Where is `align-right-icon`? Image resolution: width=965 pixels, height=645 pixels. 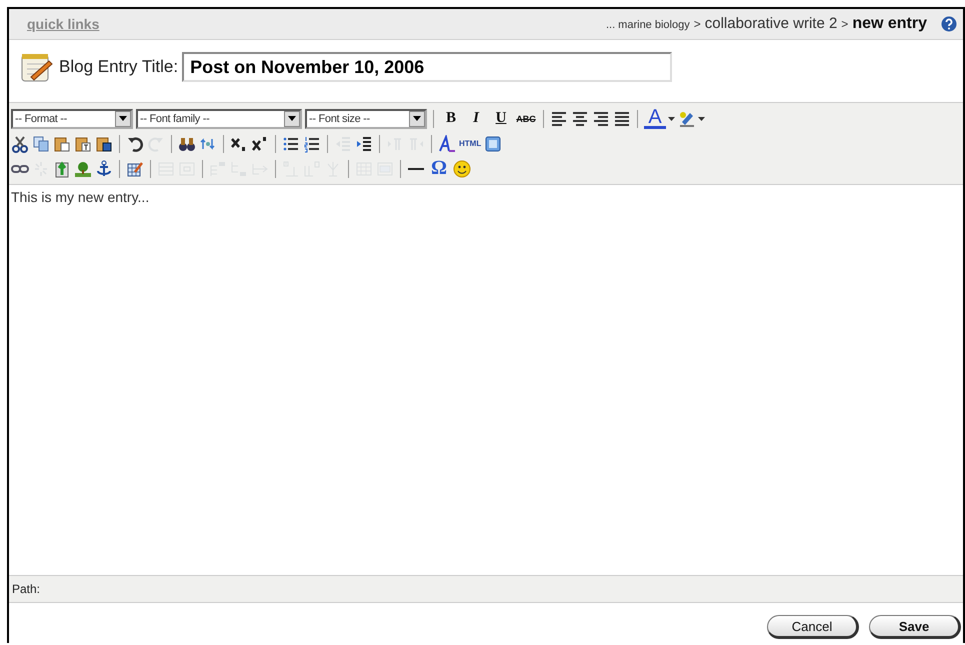
align-right-icon is located at coordinates (601, 119).